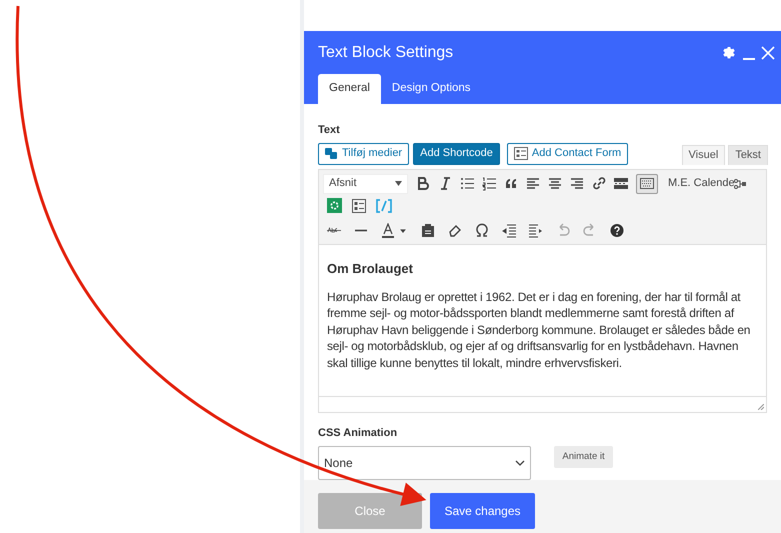 This screenshot has width=781, height=533. I want to click on gear-icon, so click(334, 205).